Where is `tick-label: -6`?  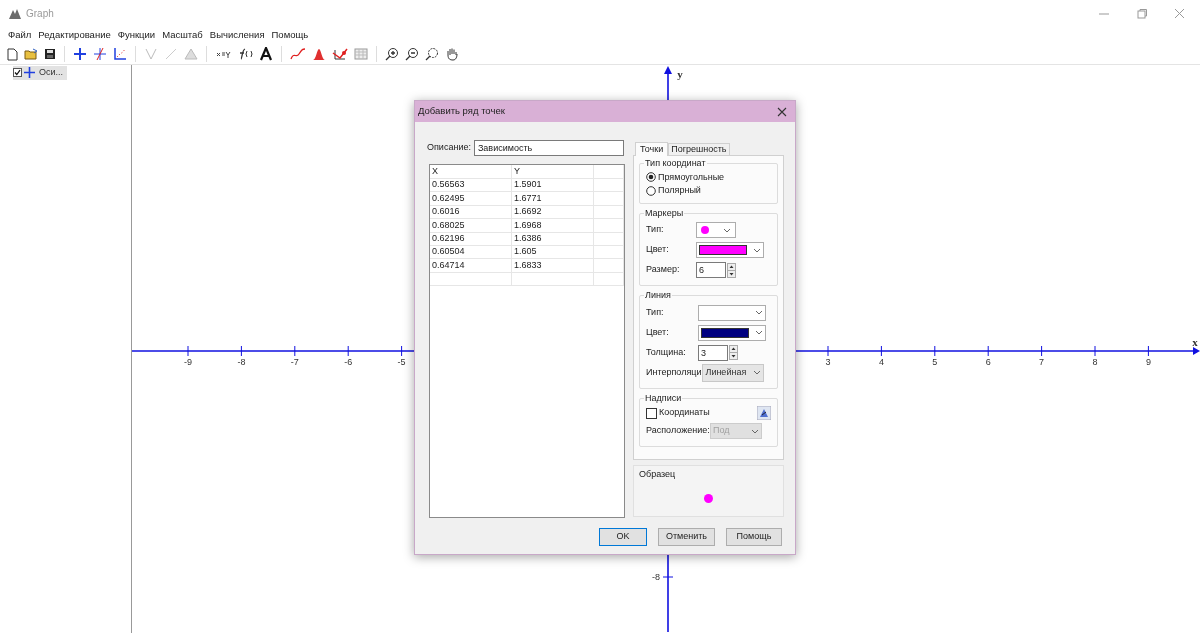 tick-label: -6 is located at coordinates (348, 362).